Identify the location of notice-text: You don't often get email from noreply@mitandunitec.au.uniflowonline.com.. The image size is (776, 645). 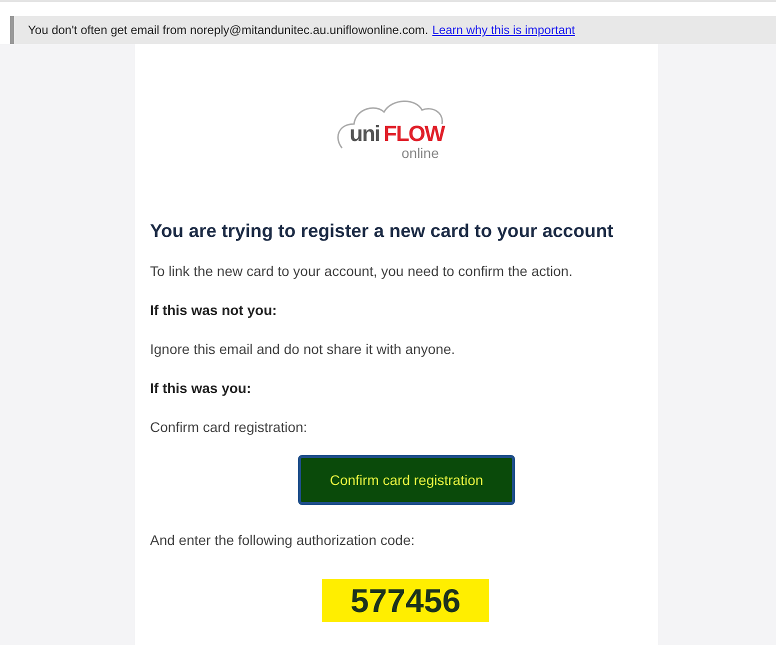
(228, 30).